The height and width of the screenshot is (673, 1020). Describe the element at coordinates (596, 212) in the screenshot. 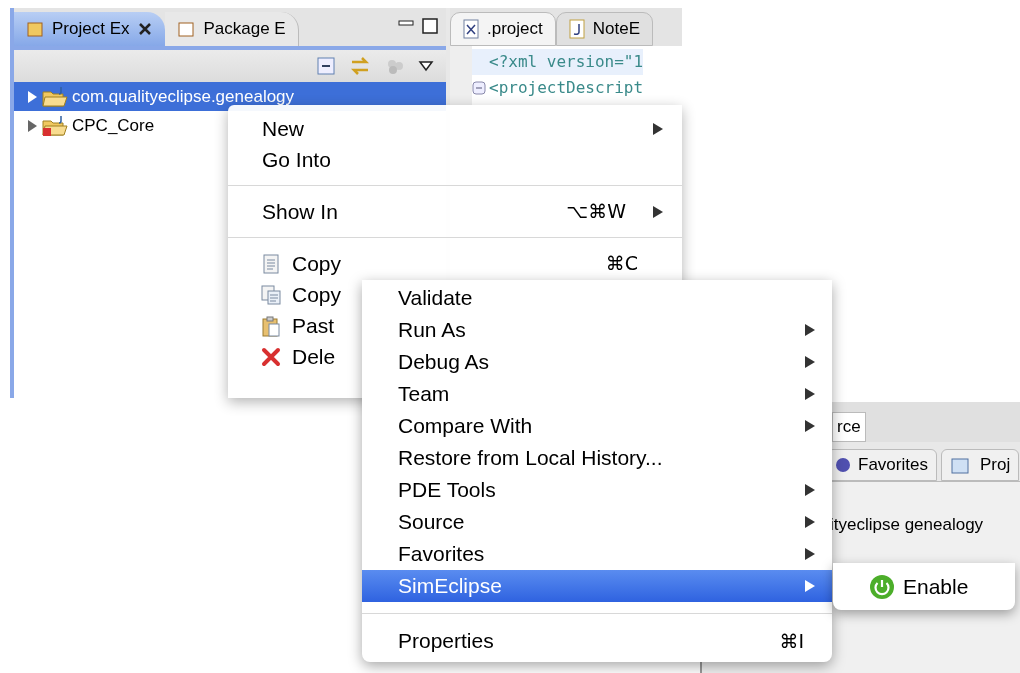

I see `shortcut-text: ⌥⌘W` at that location.